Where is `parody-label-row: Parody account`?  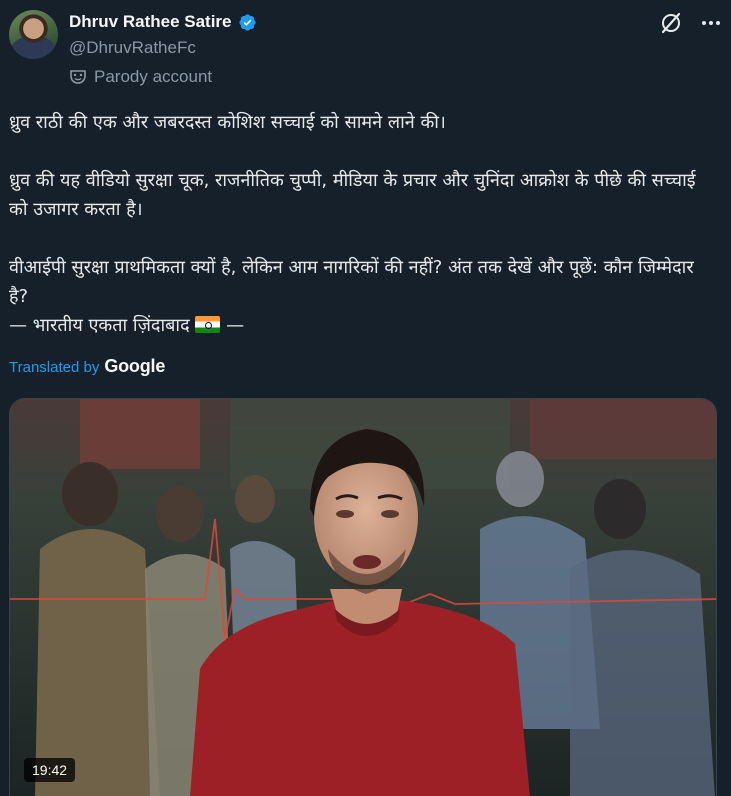
parody-label-row: Parody account is located at coordinates (140, 77).